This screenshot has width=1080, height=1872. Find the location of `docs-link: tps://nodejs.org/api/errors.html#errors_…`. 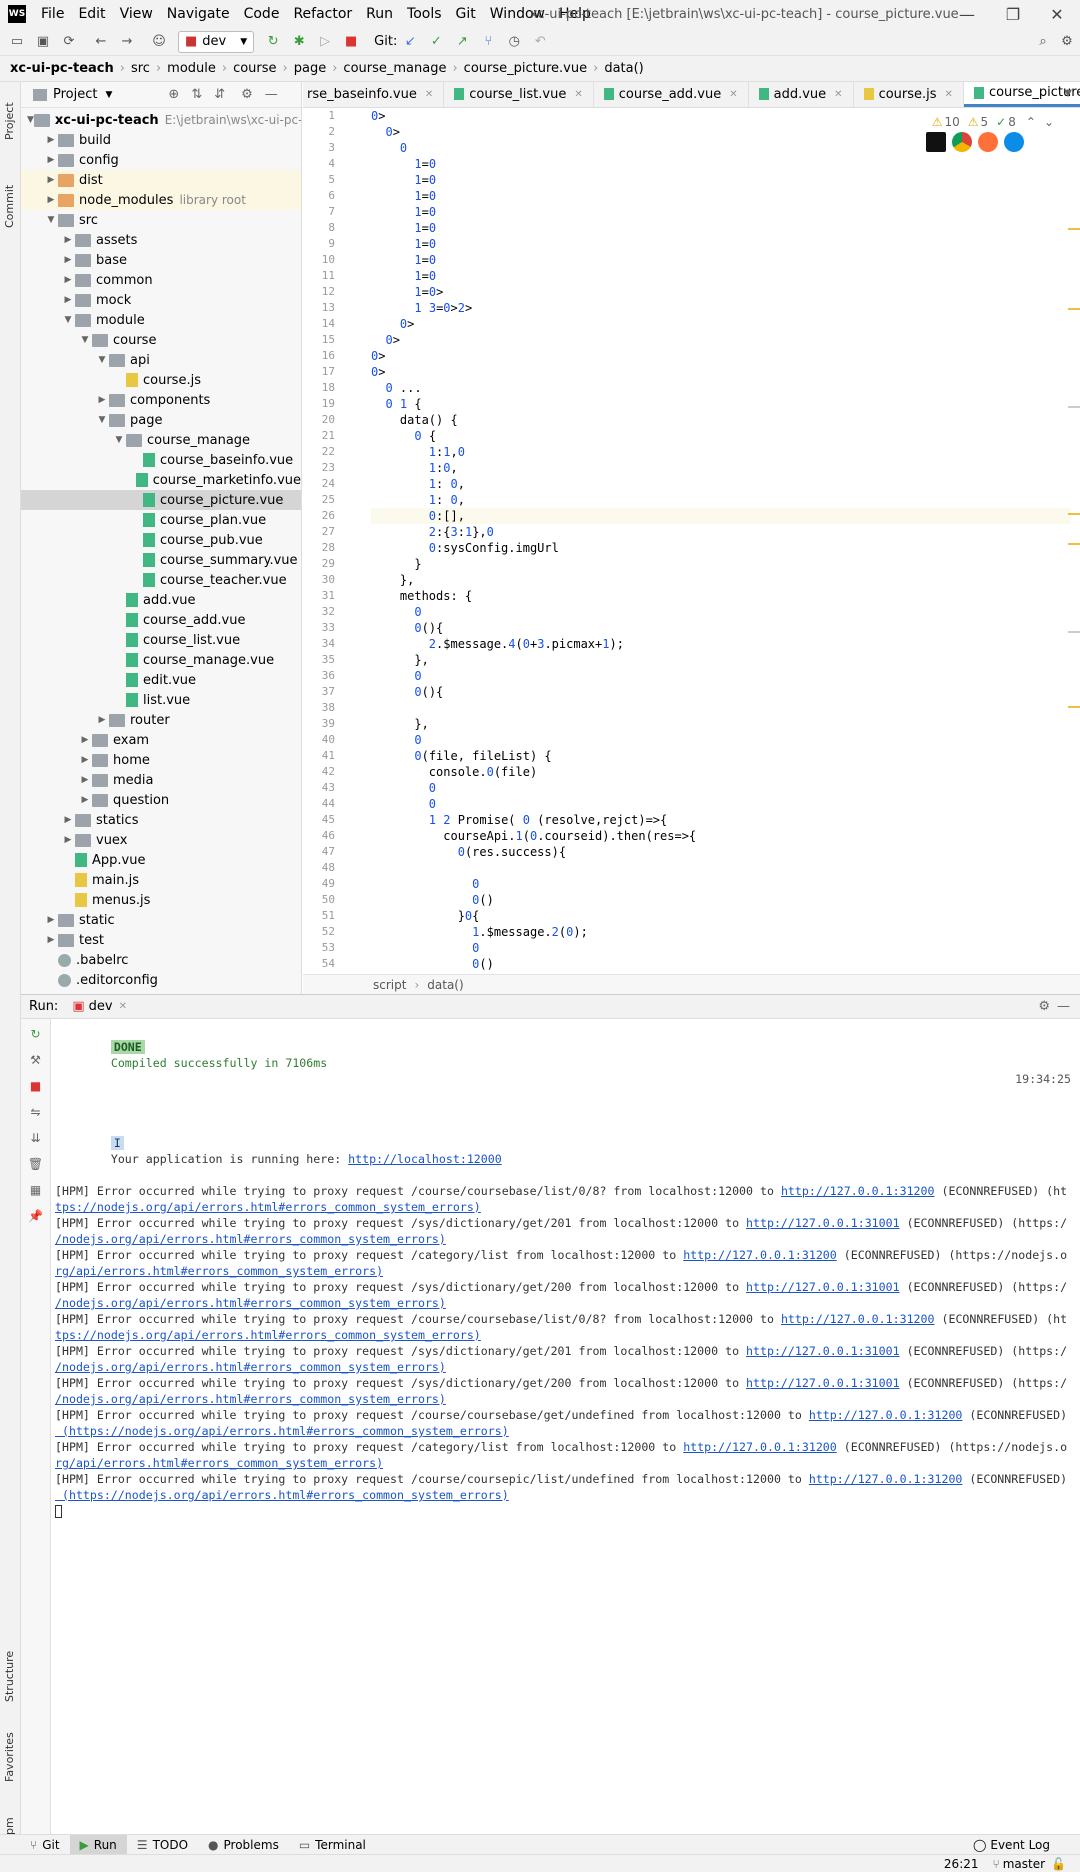

docs-link: tps://nodejs.org/api/errors.html#errors_… is located at coordinates (268, 1335).